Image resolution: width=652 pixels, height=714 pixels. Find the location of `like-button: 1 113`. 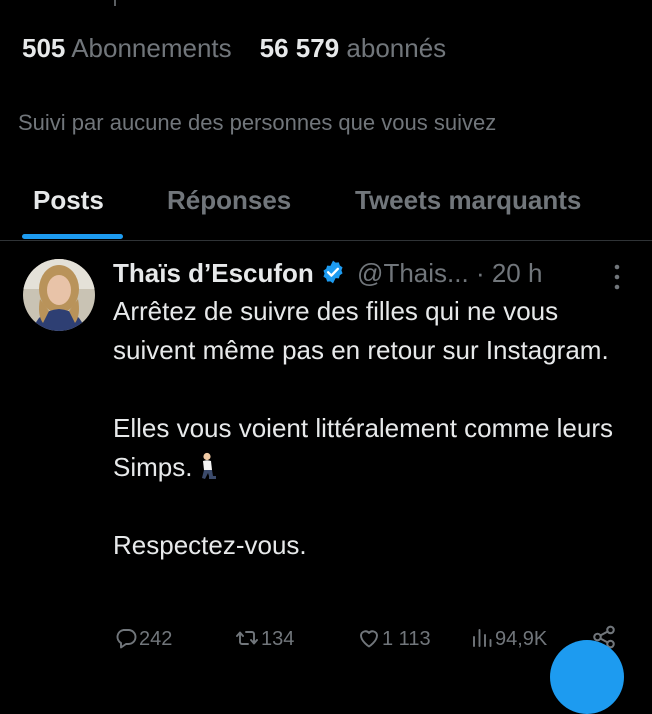

like-button: 1 113 is located at coordinates (393, 639).